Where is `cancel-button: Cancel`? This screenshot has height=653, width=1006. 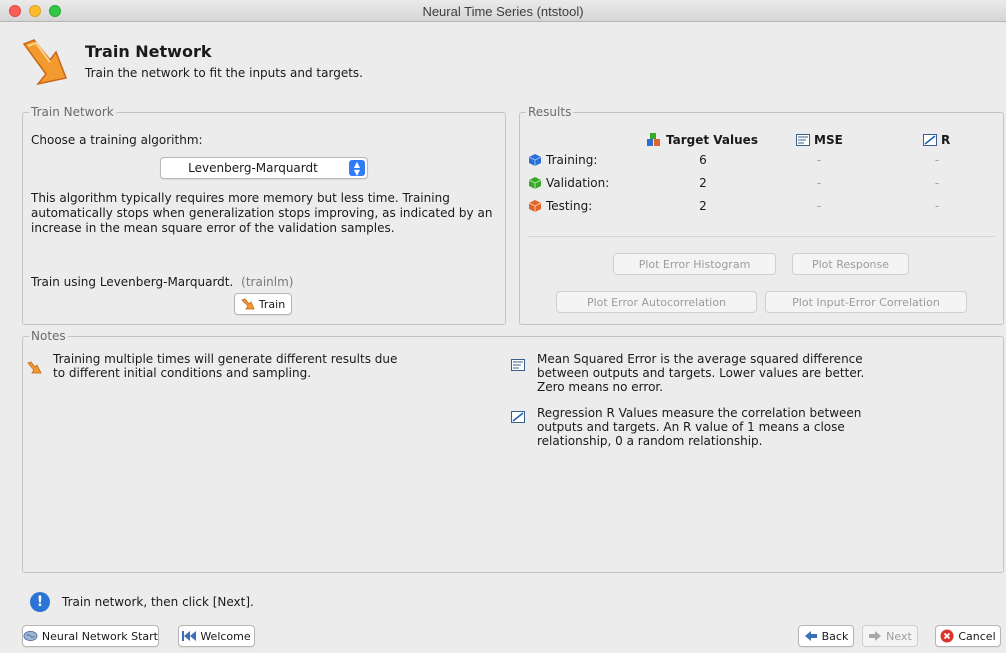 cancel-button: Cancel is located at coordinates (968, 636).